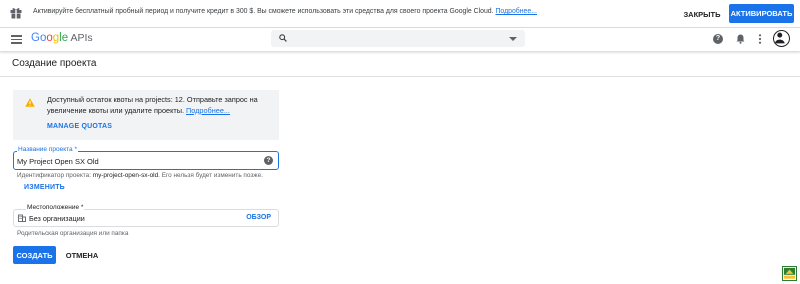 The image size is (800, 284). Describe the element at coordinates (80, 38) in the screenshot. I see `logo-part: APIs` at that location.